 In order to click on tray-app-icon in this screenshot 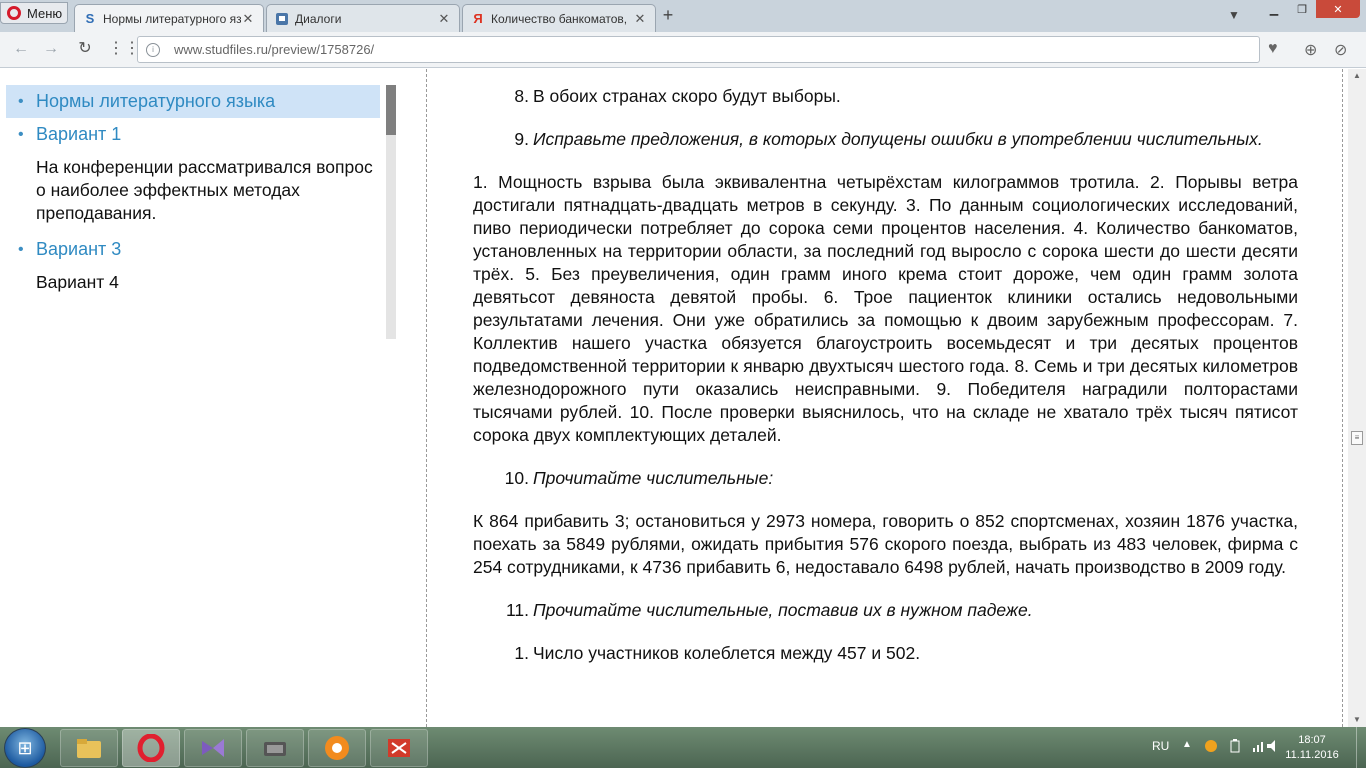, I will do `click(1211, 747)`.